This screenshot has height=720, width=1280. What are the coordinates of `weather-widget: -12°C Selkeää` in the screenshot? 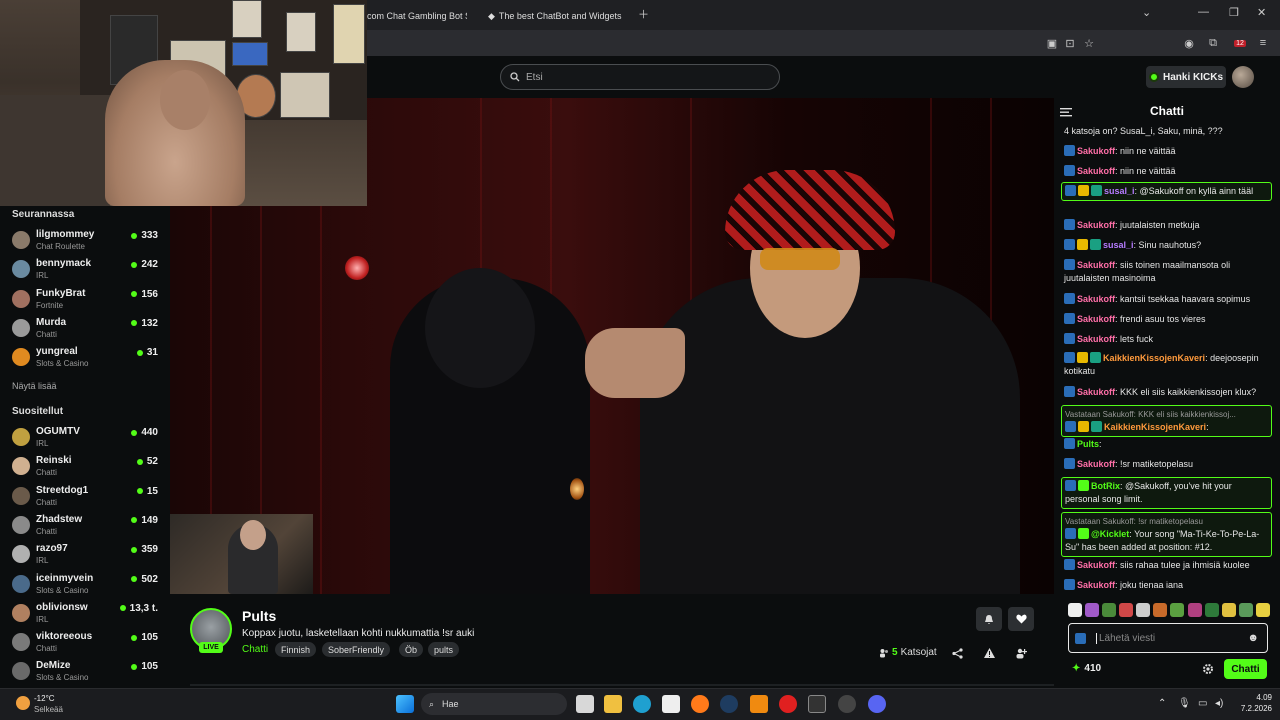 It's located at (44, 705).